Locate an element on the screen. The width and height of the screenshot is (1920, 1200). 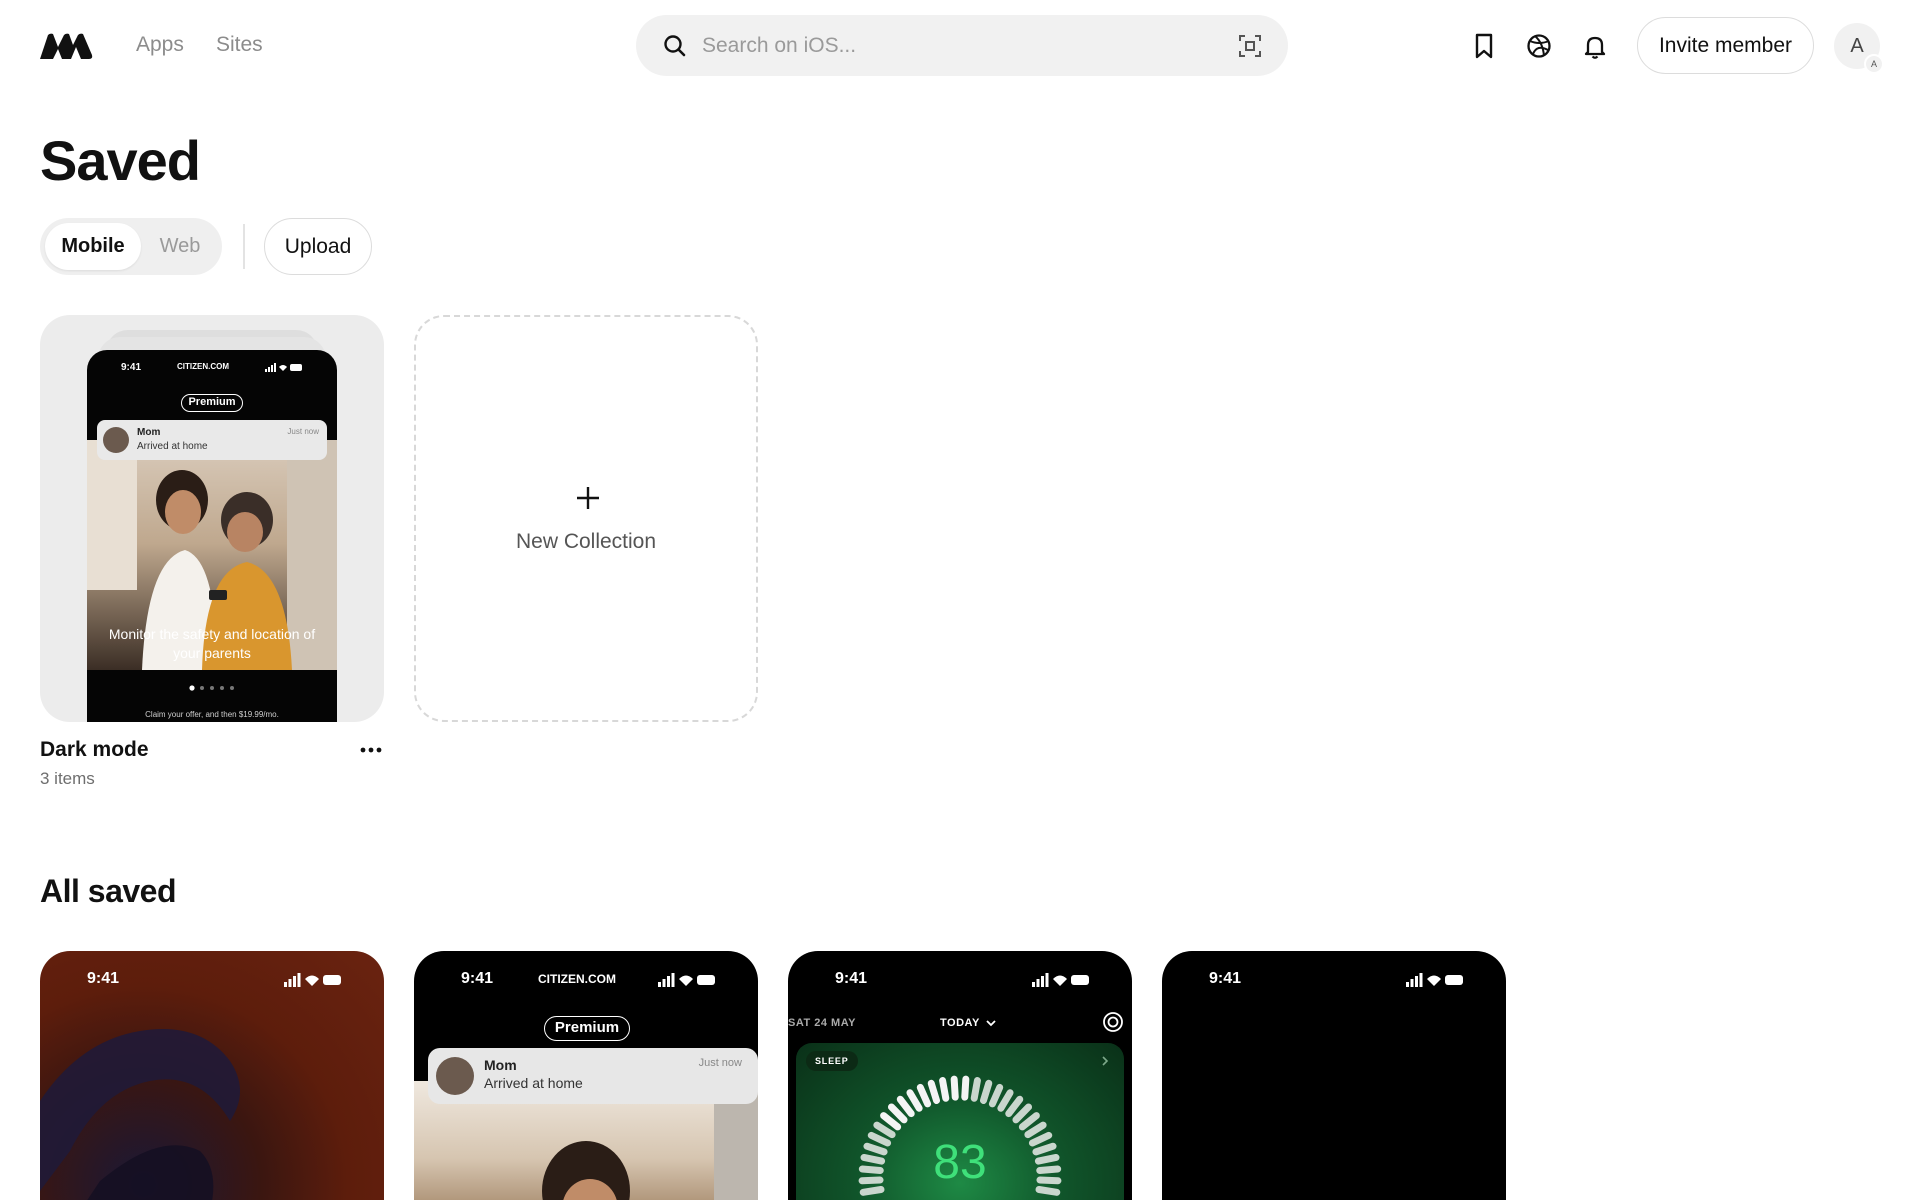
page-title: Saved is located at coordinates (120, 160).